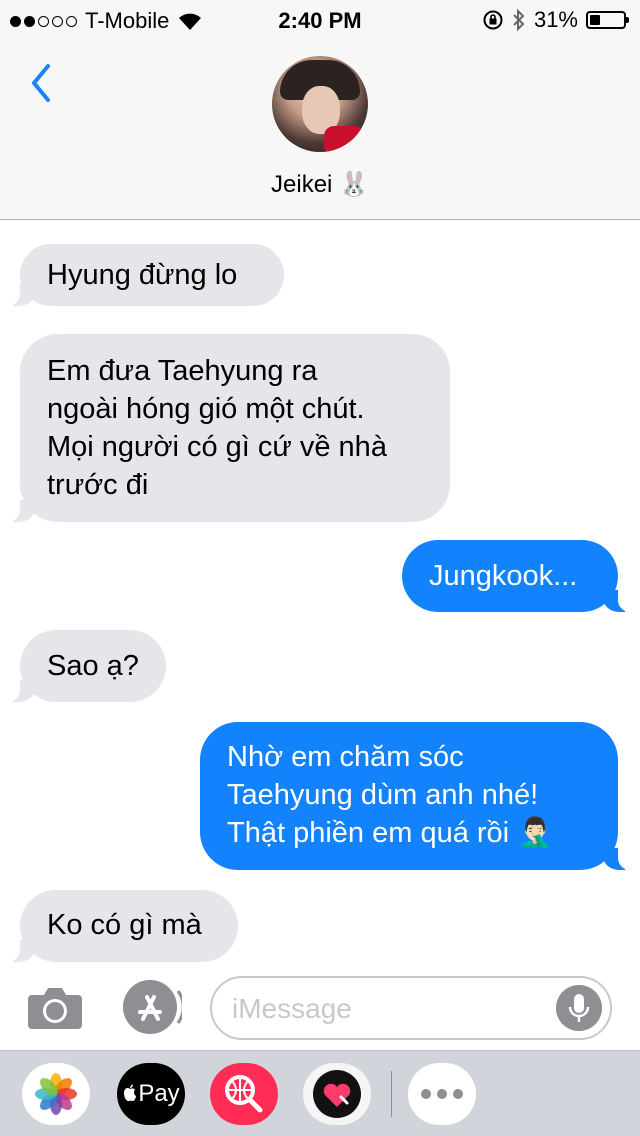 This screenshot has height=1136, width=640. I want to click on rotation-lock-icon, so click(493, 20).